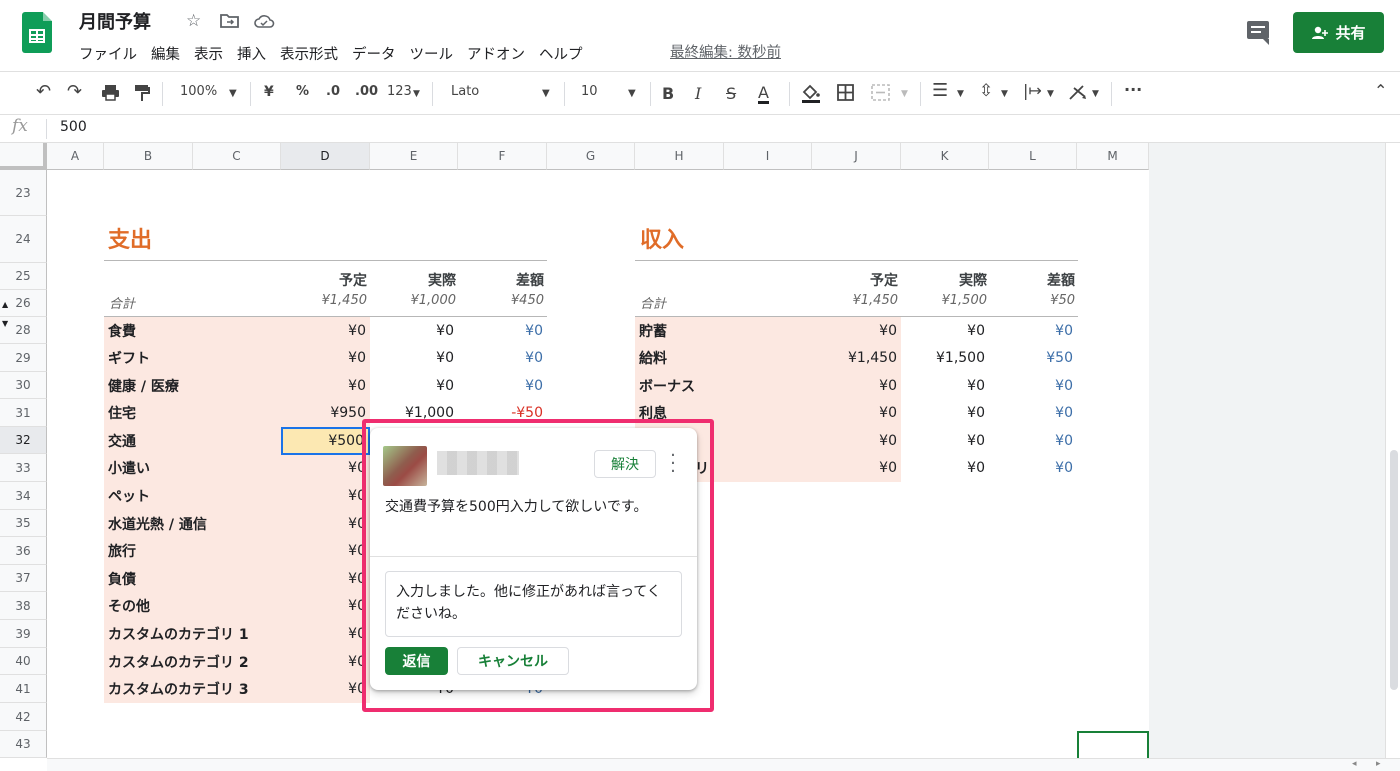  What do you see at coordinates (856, 413) in the screenshot?
I see `income-plan-cell: ¥0` at bounding box center [856, 413].